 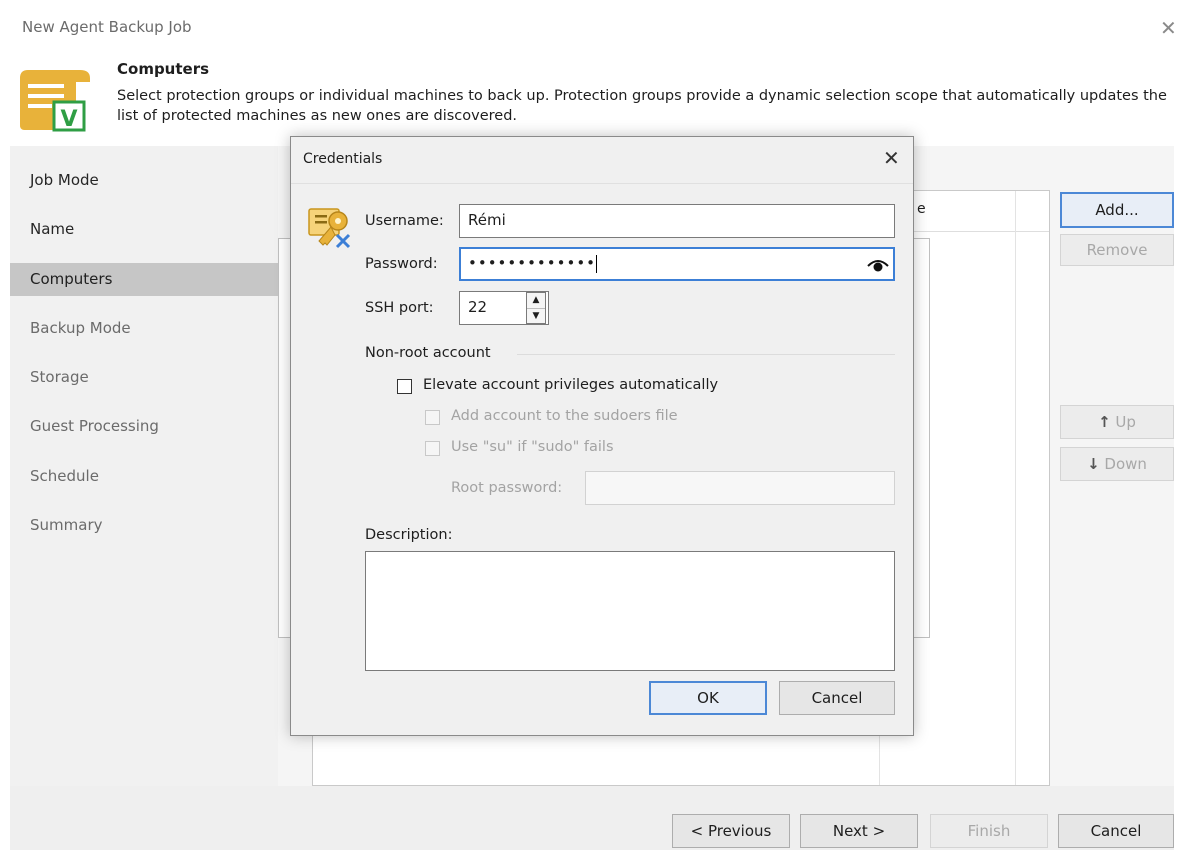 What do you see at coordinates (59, 100) in the screenshot?
I see `computers-job-icon: V` at bounding box center [59, 100].